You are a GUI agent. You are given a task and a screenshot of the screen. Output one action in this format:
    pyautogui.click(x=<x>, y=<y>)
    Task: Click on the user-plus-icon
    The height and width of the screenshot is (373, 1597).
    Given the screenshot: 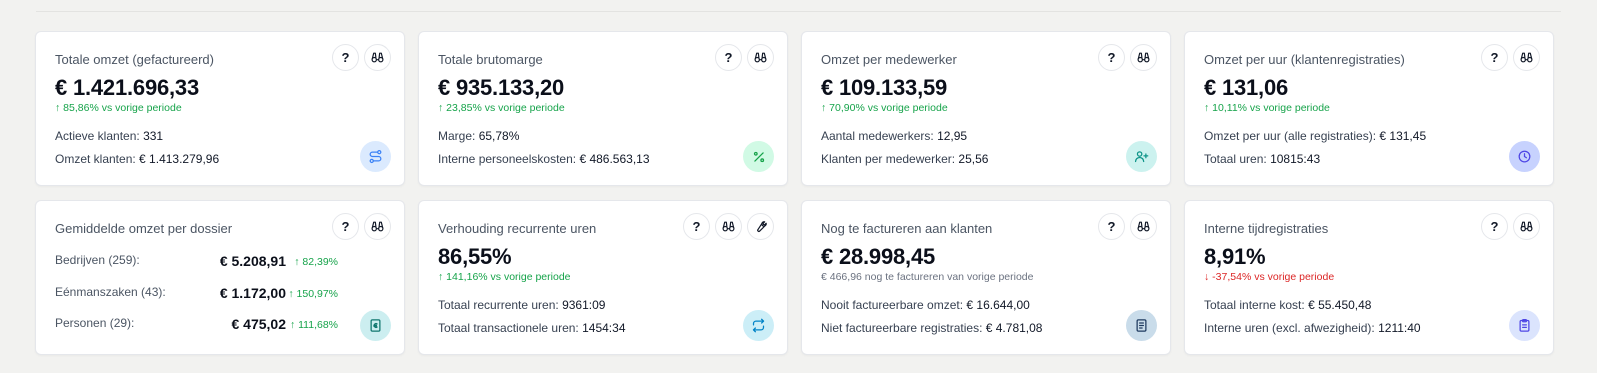 What is the action you would take?
    pyautogui.click(x=1141, y=157)
    